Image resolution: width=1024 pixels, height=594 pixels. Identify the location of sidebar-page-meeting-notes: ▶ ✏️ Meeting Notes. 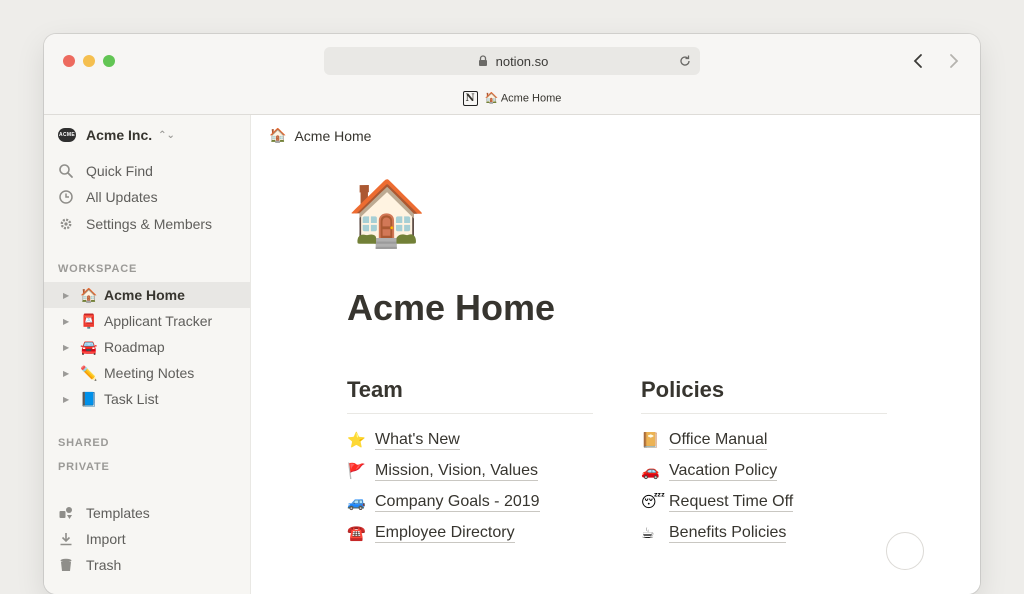
(147, 373).